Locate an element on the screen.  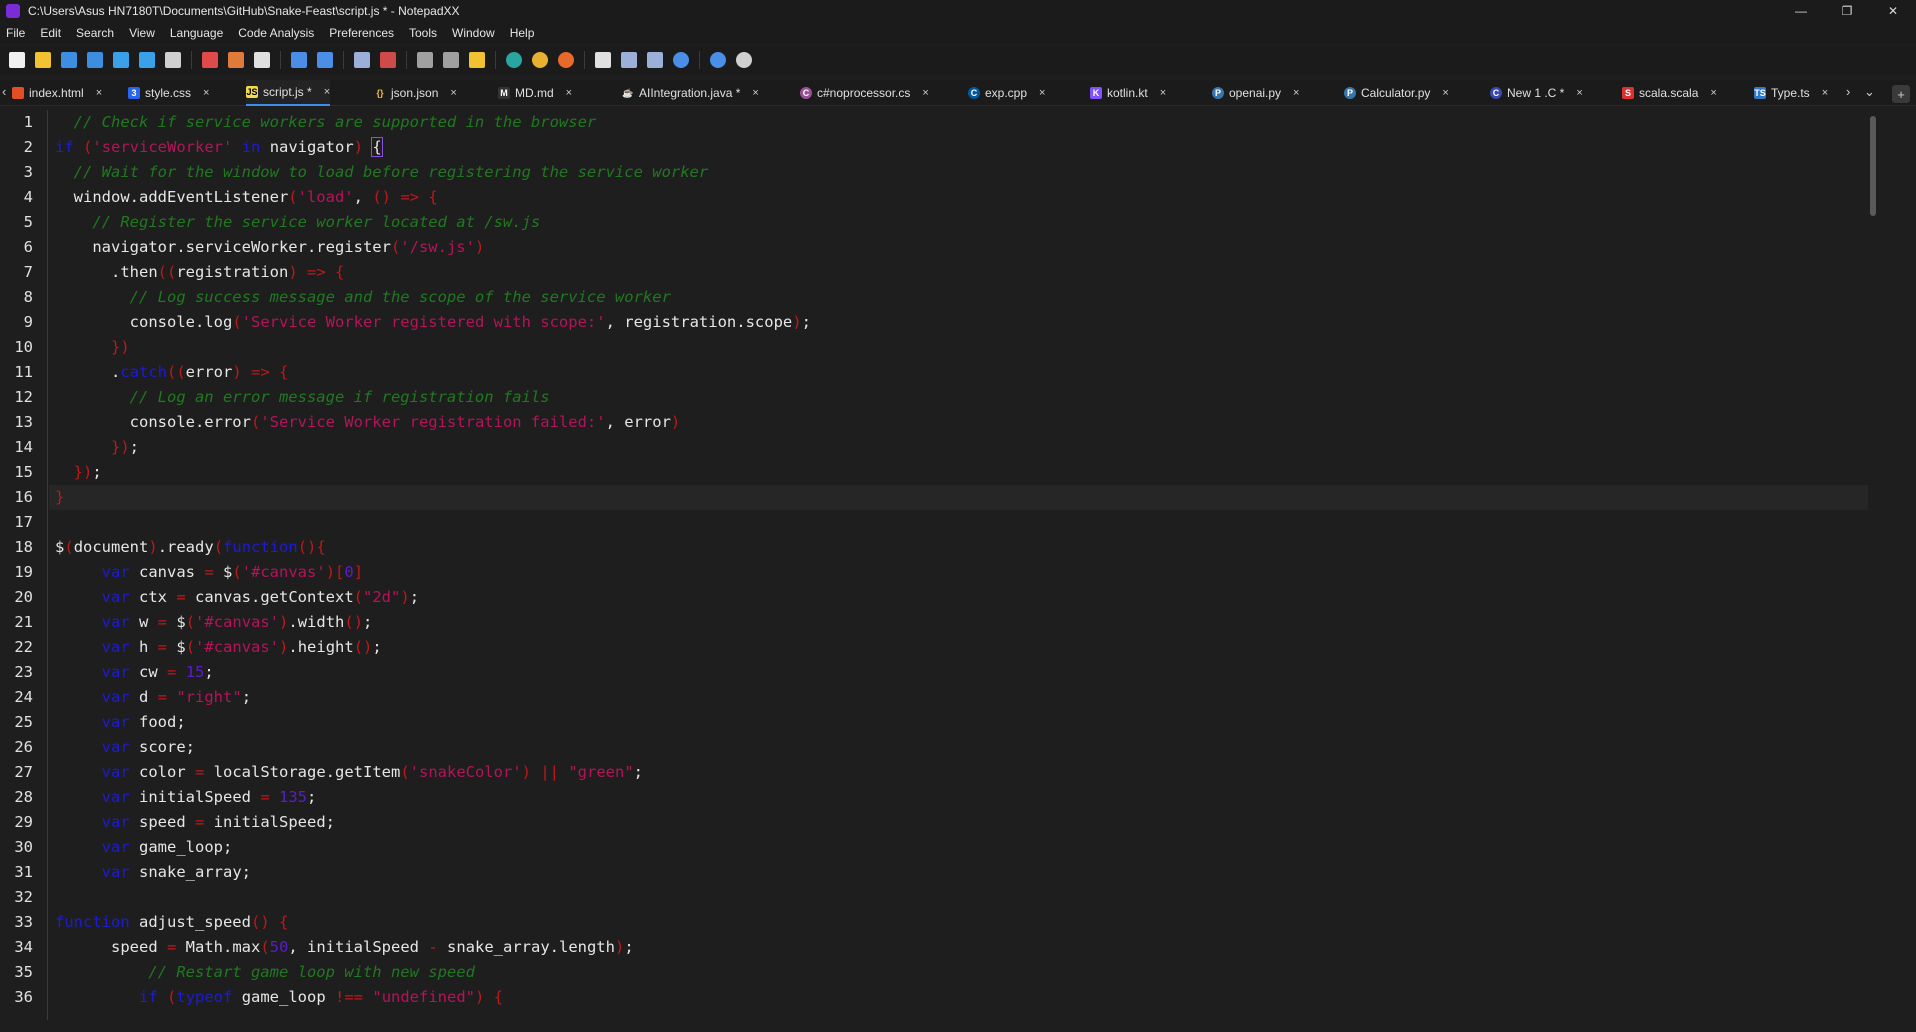
code-line: var cw = 15; is located at coordinates (134, 672).